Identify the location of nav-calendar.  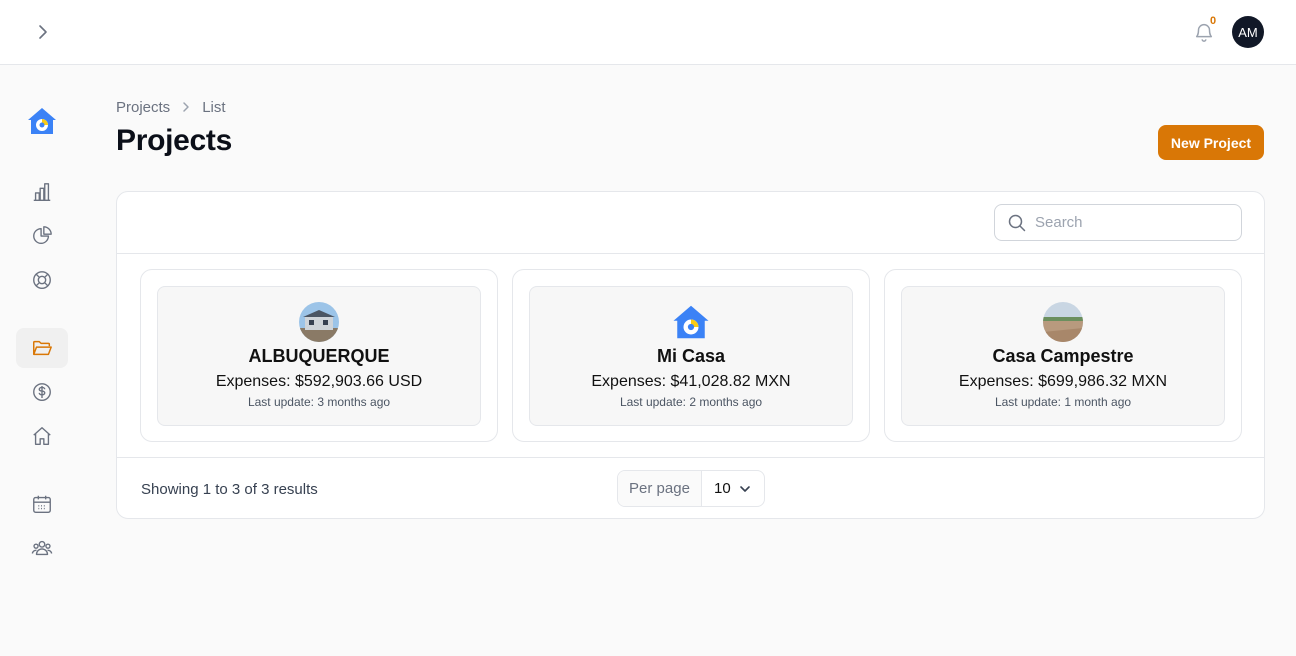
(42, 504).